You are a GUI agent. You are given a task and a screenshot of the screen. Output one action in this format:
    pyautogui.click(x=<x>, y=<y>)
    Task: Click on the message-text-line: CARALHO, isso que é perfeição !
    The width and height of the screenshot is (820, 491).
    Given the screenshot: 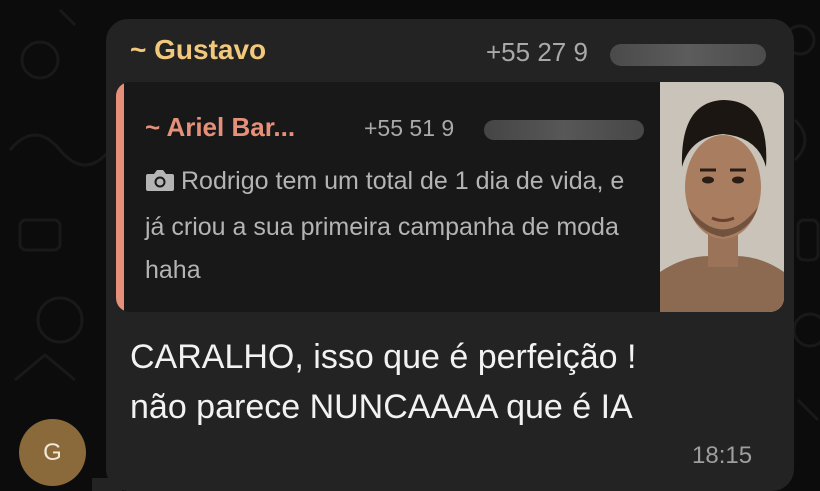 What is the action you would take?
    pyautogui.click(x=383, y=357)
    